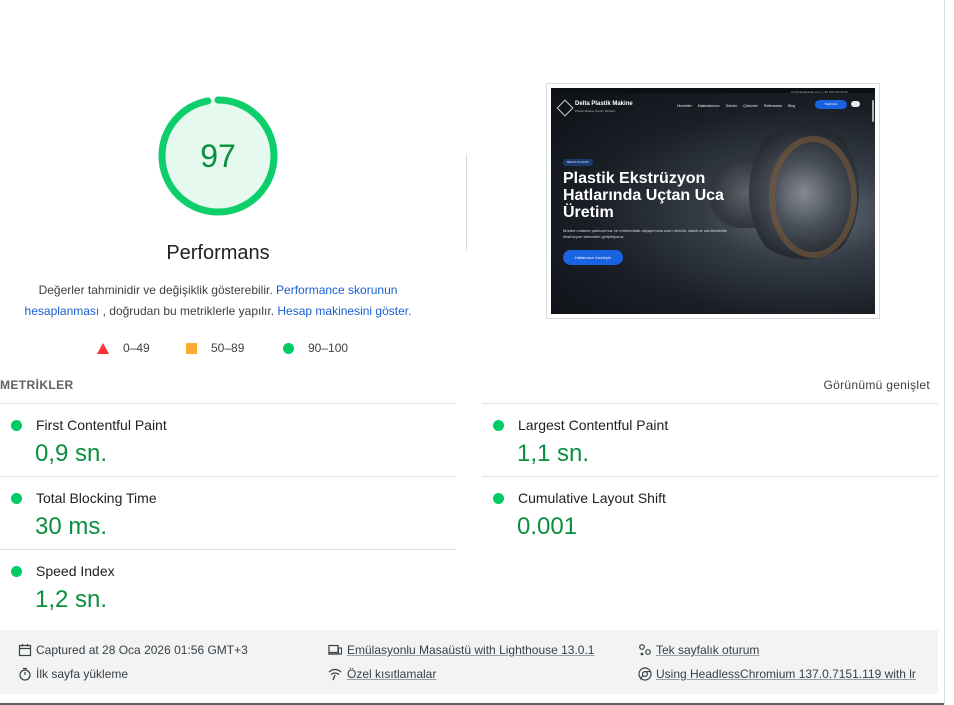  Describe the element at coordinates (71, 526) in the screenshot. I see `metric-value: 30 ms.` at that location.